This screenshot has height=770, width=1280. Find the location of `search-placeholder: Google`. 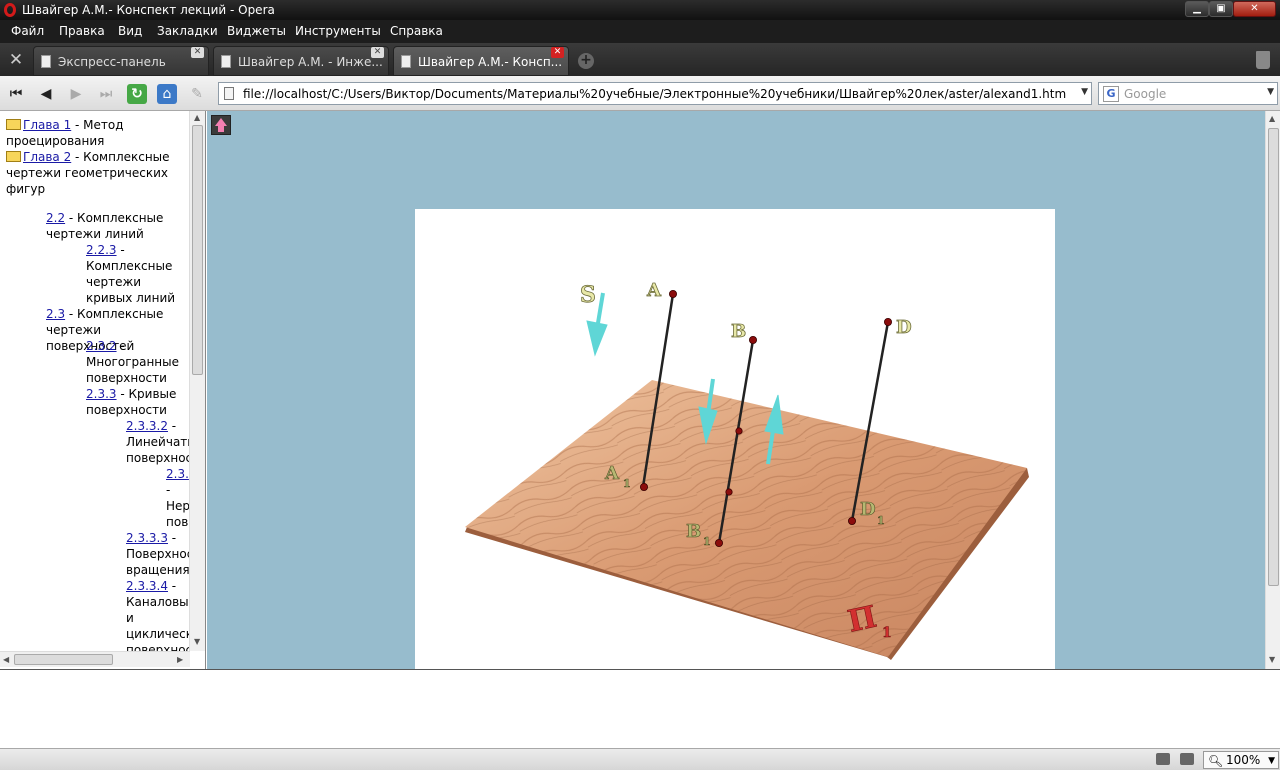

search-placeholder: Google is located at coordinates (1145, 94).